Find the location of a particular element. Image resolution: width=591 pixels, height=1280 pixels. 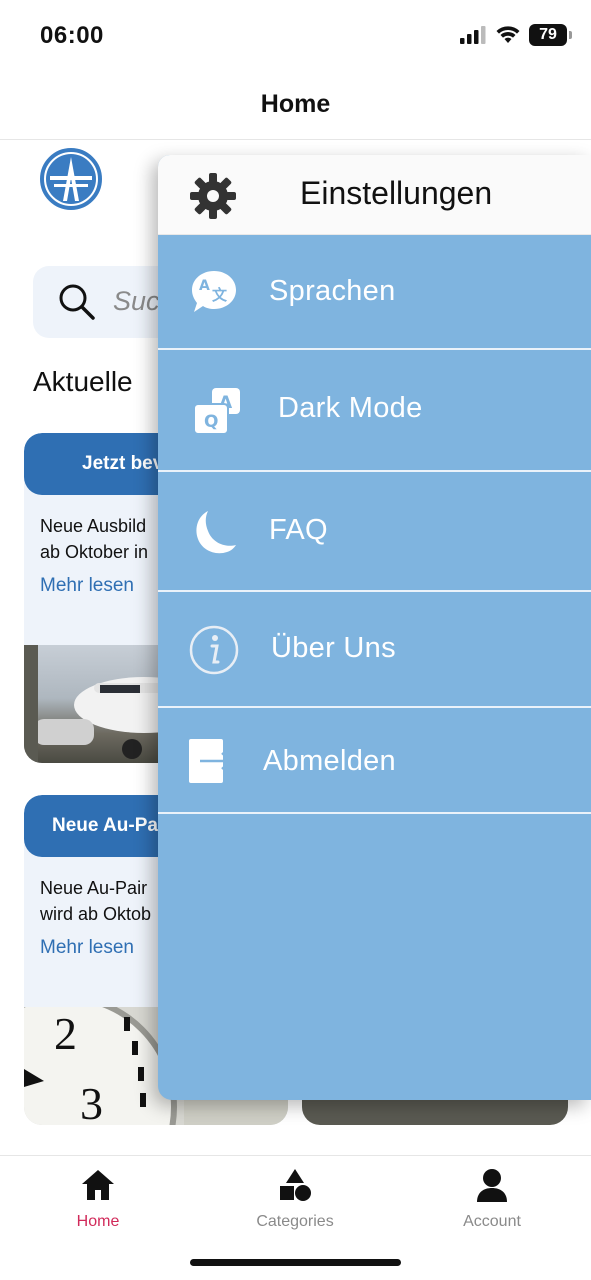

page-title: Home is located at coordinates (295, 104).